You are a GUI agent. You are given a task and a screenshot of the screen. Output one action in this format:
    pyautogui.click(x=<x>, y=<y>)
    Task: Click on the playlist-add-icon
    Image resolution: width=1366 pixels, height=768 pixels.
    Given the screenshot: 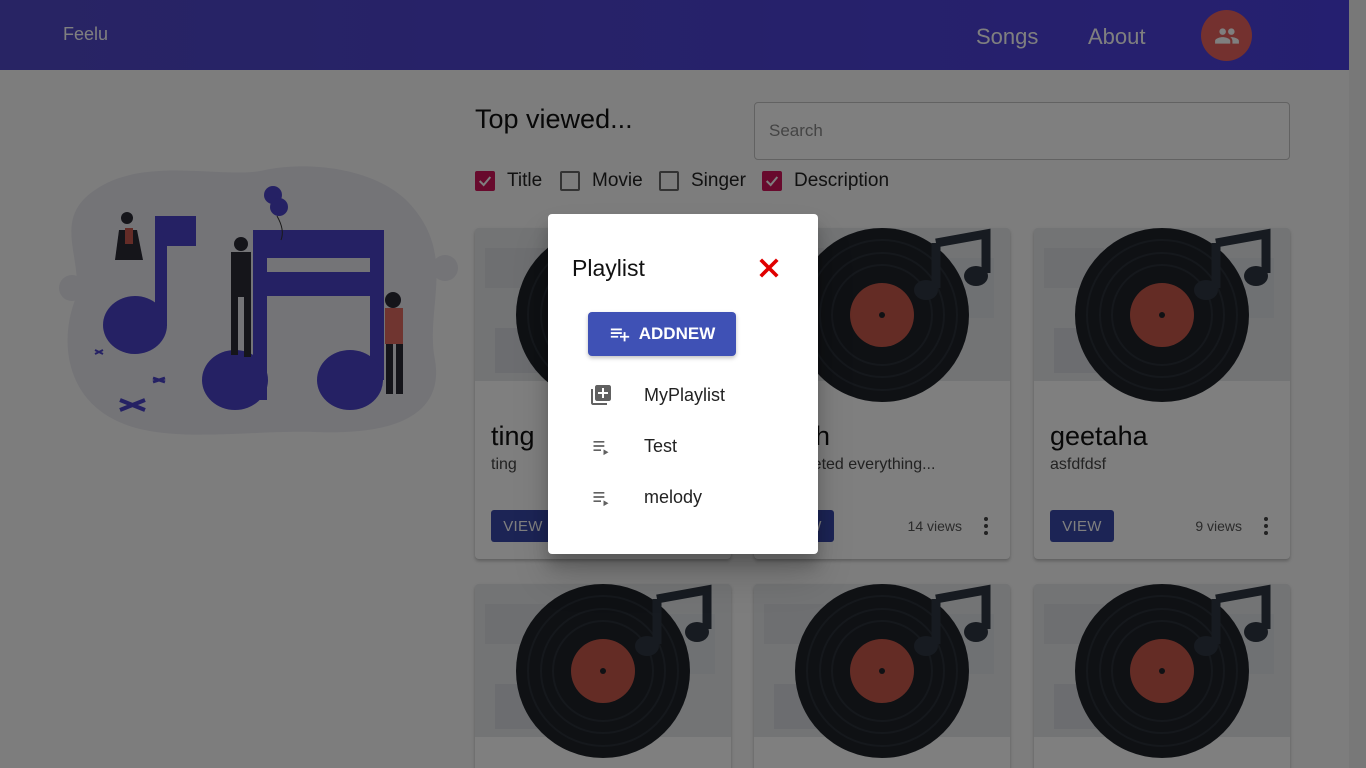 What is the action you would take?
    pyautogui.click(x=619, y=335)
    